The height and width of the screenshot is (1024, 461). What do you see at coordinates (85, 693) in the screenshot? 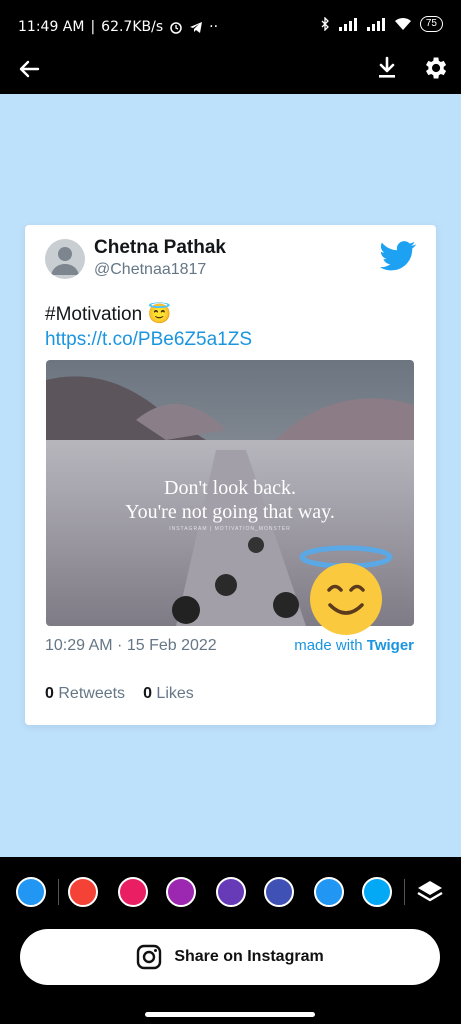
I see `retweets-stat: 0 Retweets` at bounding box center [85, 693].